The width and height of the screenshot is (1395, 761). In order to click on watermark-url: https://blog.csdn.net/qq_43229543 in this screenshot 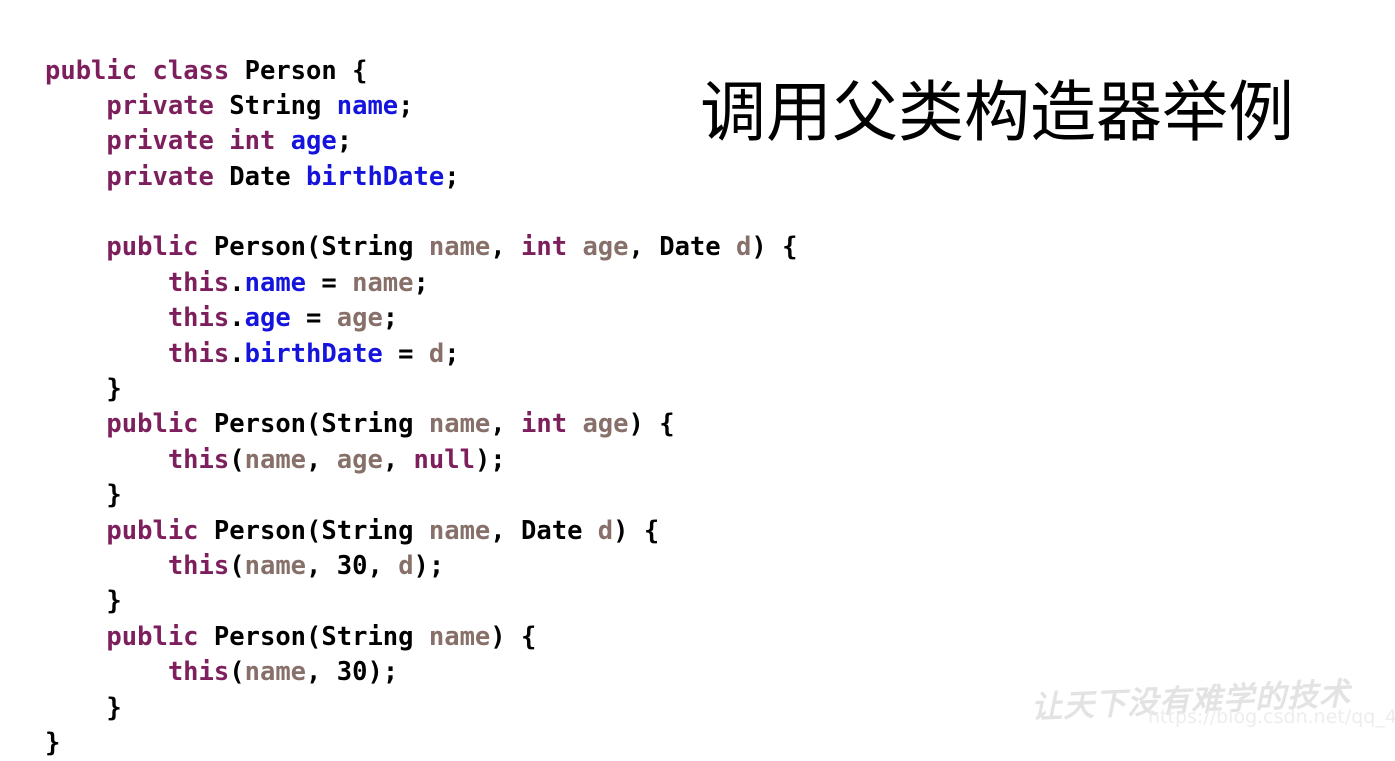, I will do `click(1271, 717)`.